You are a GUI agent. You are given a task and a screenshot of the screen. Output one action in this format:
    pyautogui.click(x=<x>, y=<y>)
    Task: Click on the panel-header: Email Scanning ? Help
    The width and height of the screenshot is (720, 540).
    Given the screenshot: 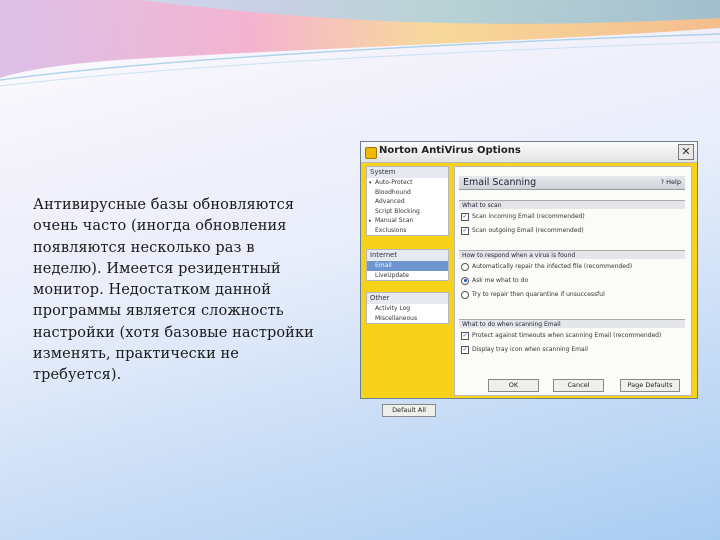 What is the action you would take?
    pyautogui.click(x=572, y=183)
    